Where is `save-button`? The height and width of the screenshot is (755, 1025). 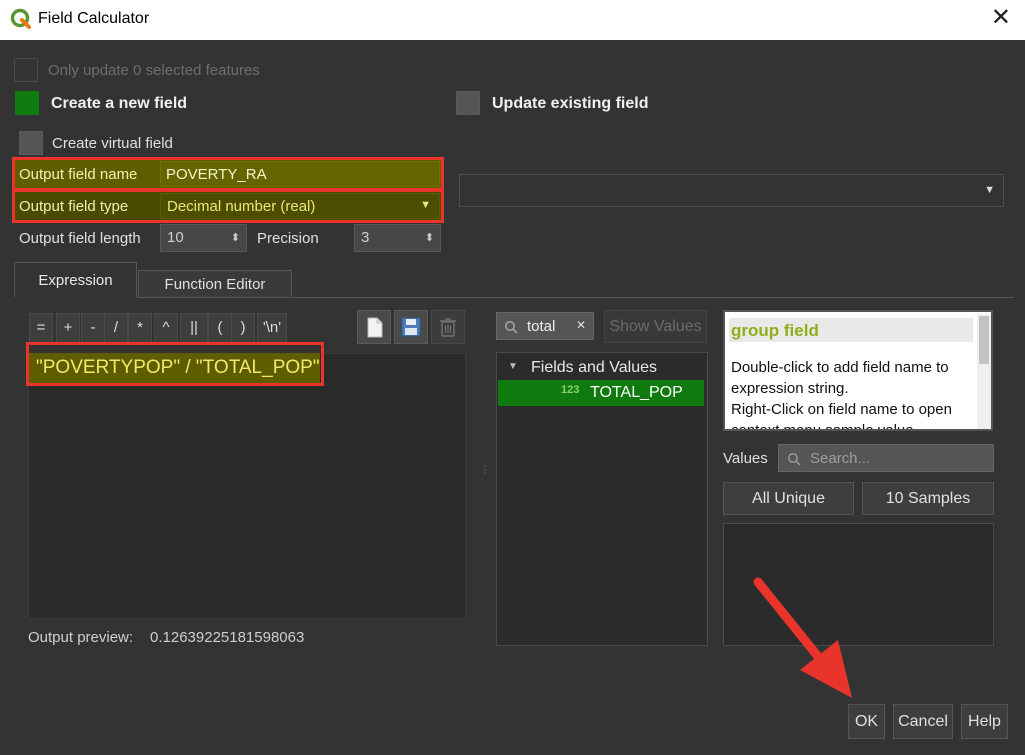
save-button is located at coordinates (411, 327).